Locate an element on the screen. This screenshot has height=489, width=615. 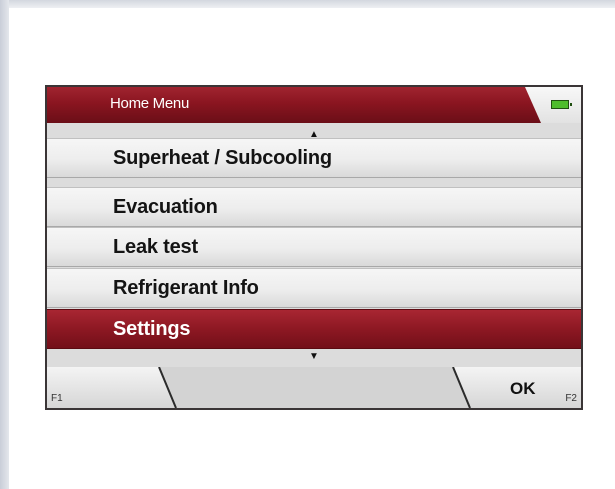
menu-item-evacuation: Evacuation is located at coordinates (314, 207).